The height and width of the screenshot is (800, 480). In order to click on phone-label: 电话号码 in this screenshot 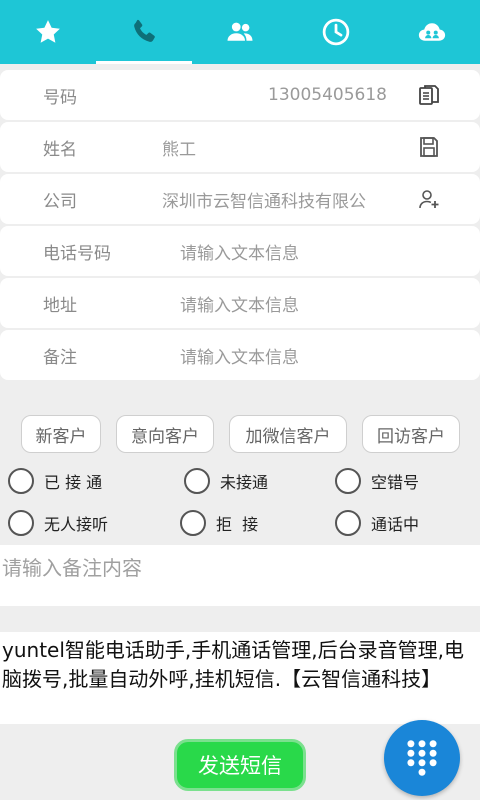, I will do `click(77, 253)`.